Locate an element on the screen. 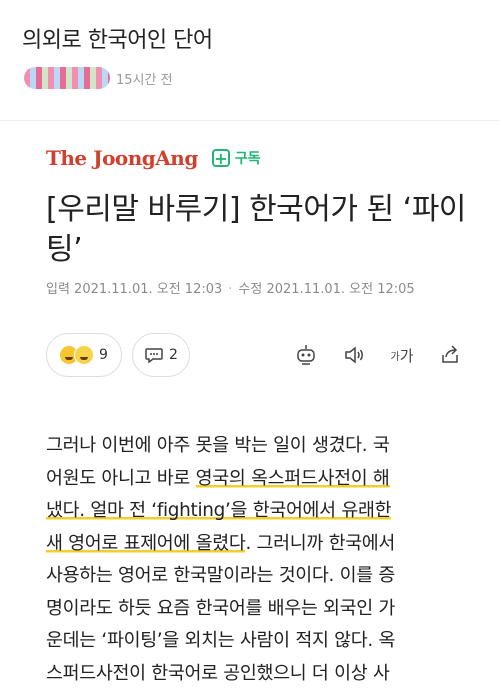 Image resolution: width=500 pixels, height=690 pixels. author-row: 15시간 전 is located at coordinates (98, 78).